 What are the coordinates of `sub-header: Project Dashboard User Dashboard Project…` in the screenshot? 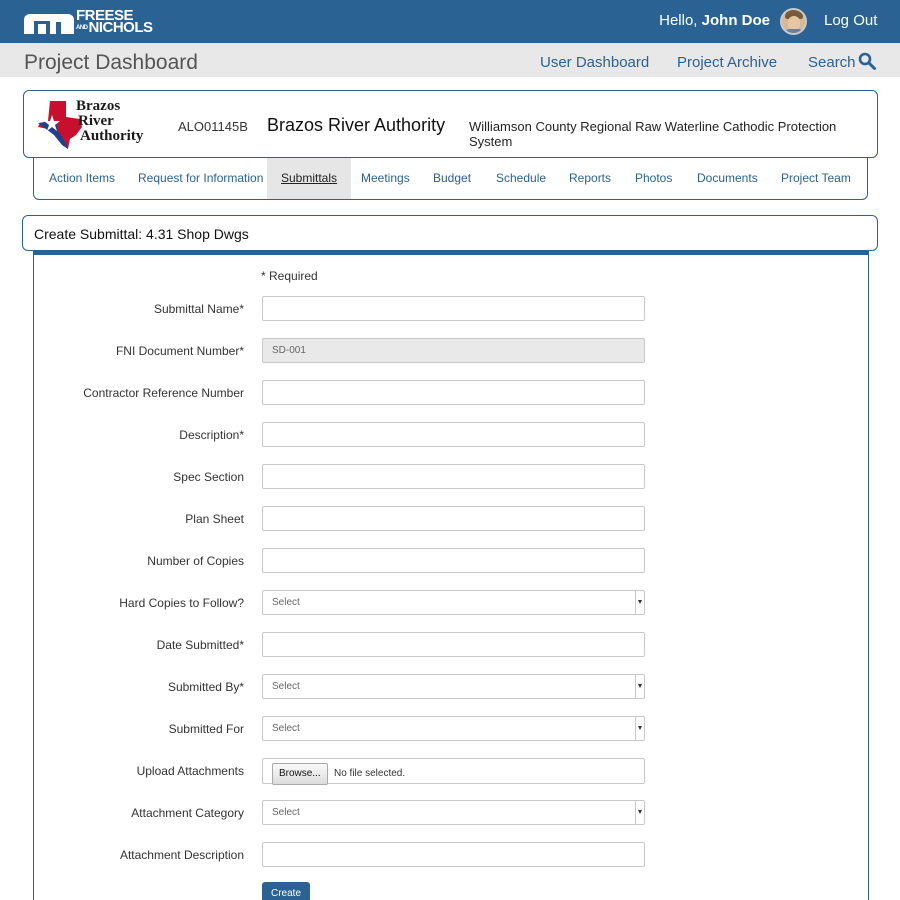 It's located at (450, 60).